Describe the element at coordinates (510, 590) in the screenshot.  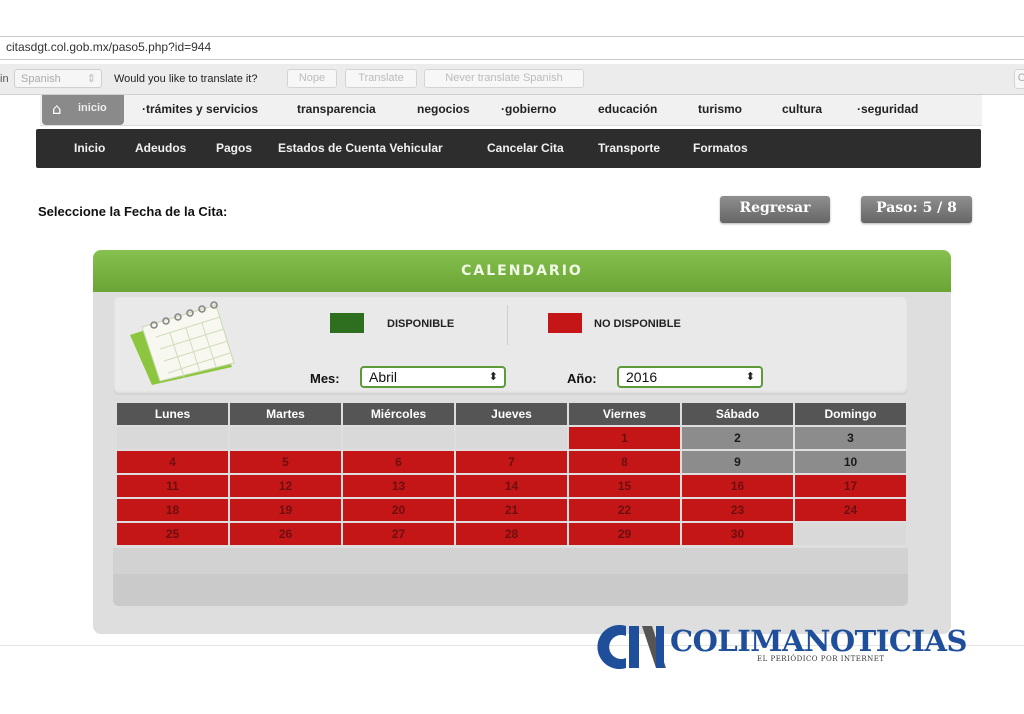
I see `calendar-footer-band` at that location.